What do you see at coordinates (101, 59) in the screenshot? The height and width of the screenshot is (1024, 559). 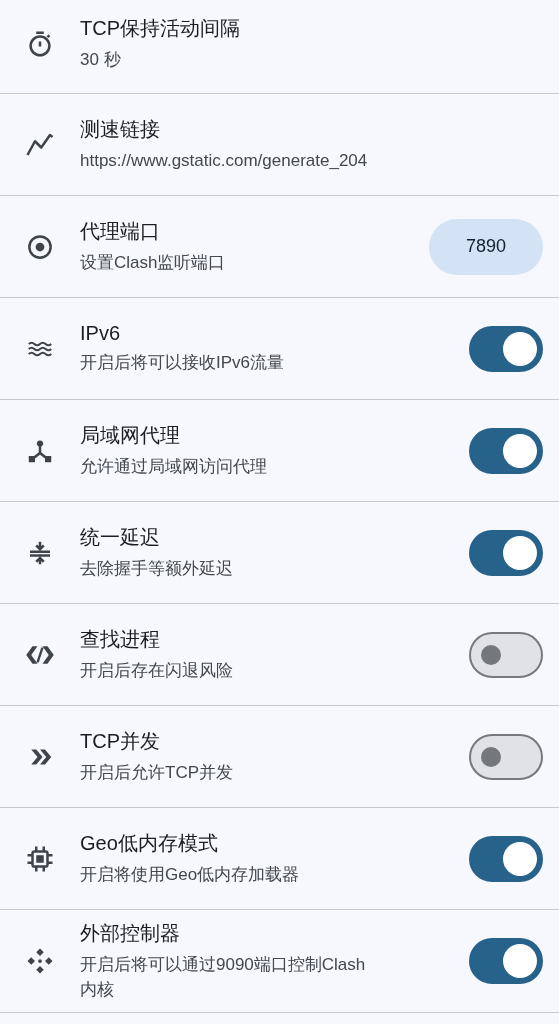 I see `setting-subtitle: 30 秒` at bounding box center [101, 59].